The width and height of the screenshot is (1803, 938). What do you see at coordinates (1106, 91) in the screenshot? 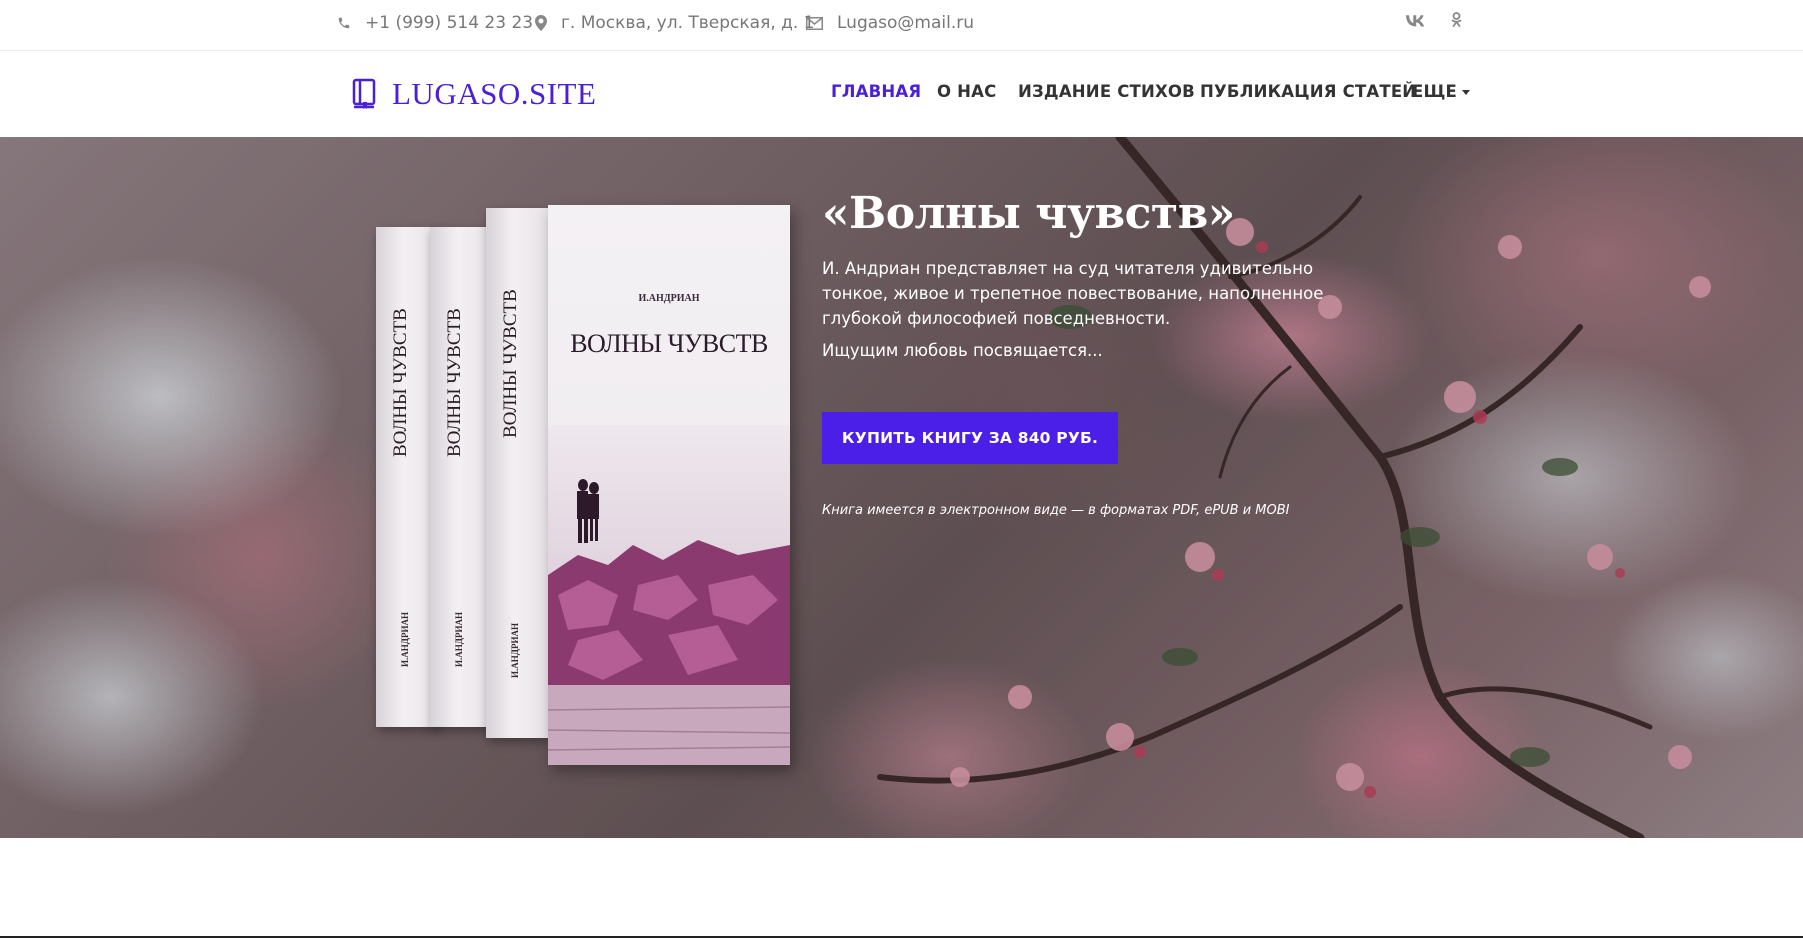
I see `nav-item-poetry-publishing: ИЗДАНИЕ СТИХОВ` at bounding box center [1106, 91].